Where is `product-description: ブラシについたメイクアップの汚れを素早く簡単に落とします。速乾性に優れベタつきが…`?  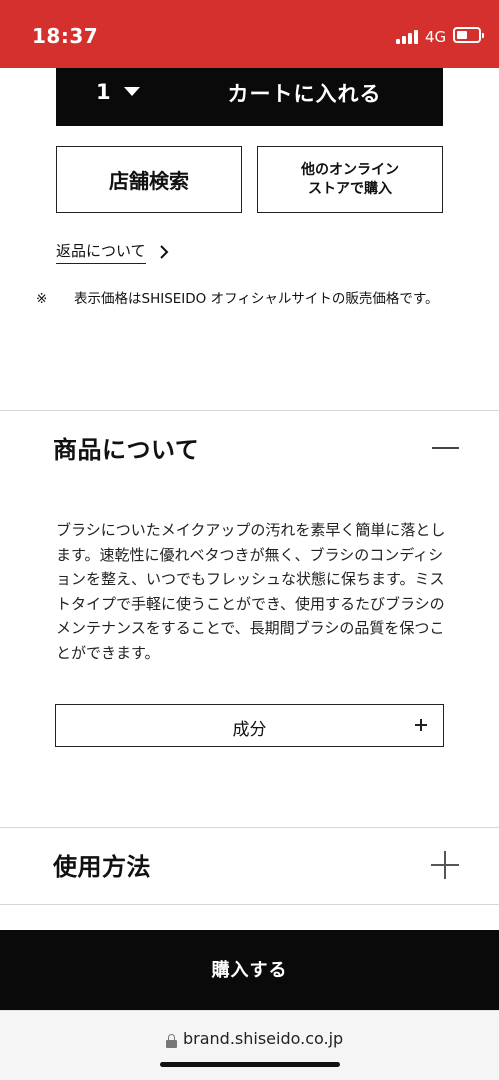
product-description: ブラシについたメイクアップの汚れを素早く簡単に落とします。速乾性に優れベタつきが… is located at coordinates (251, 591).